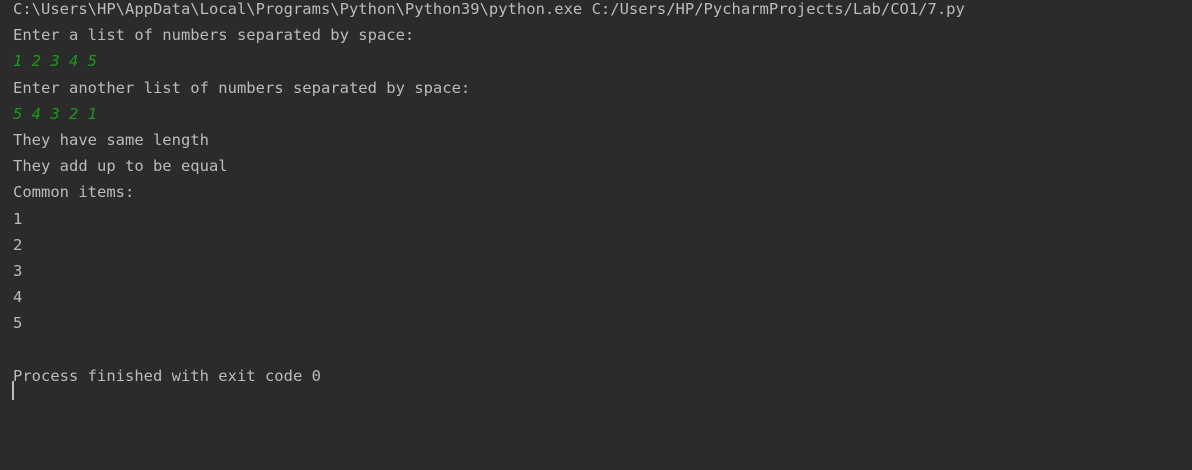 The height and width of the screenshot is (470, 1192). What do you see at coordinates (111, 139) in the screenshot?
I see `output-same-length: They have same length` at bounding box center [111, 139].